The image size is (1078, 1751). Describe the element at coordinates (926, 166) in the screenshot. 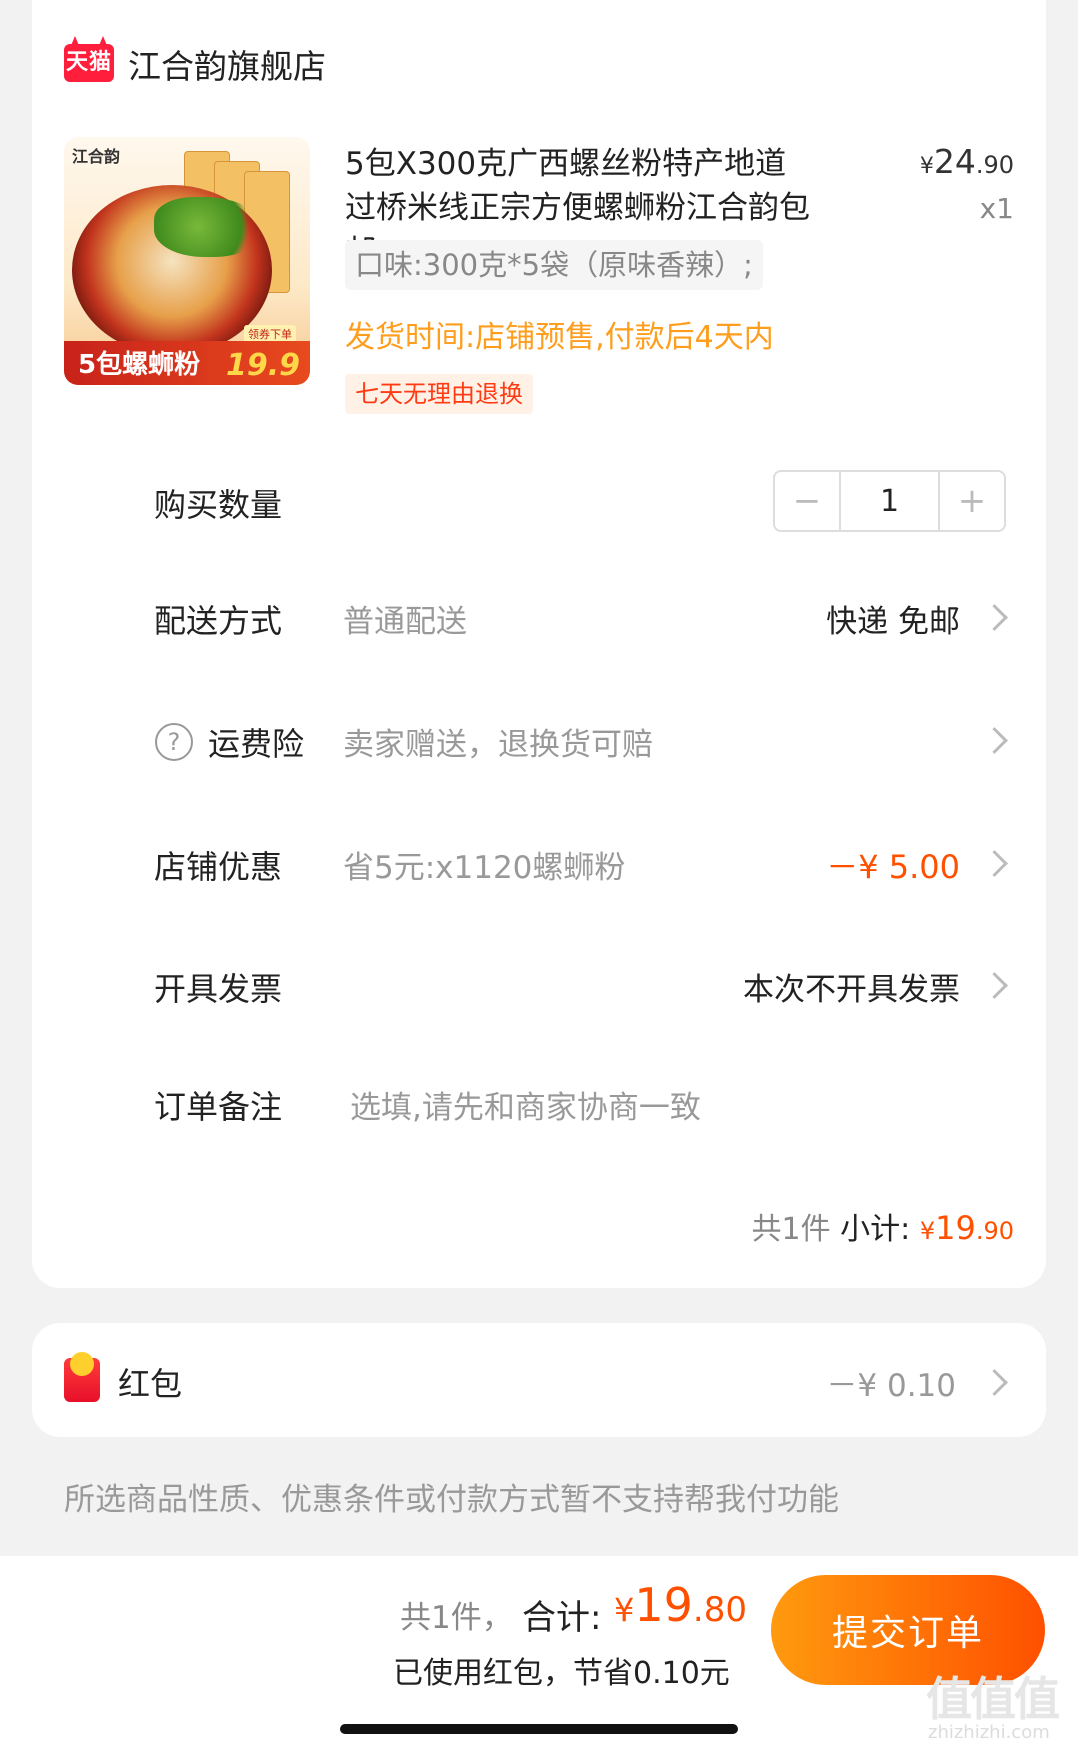

I see `price-currency: ¥` at that location.